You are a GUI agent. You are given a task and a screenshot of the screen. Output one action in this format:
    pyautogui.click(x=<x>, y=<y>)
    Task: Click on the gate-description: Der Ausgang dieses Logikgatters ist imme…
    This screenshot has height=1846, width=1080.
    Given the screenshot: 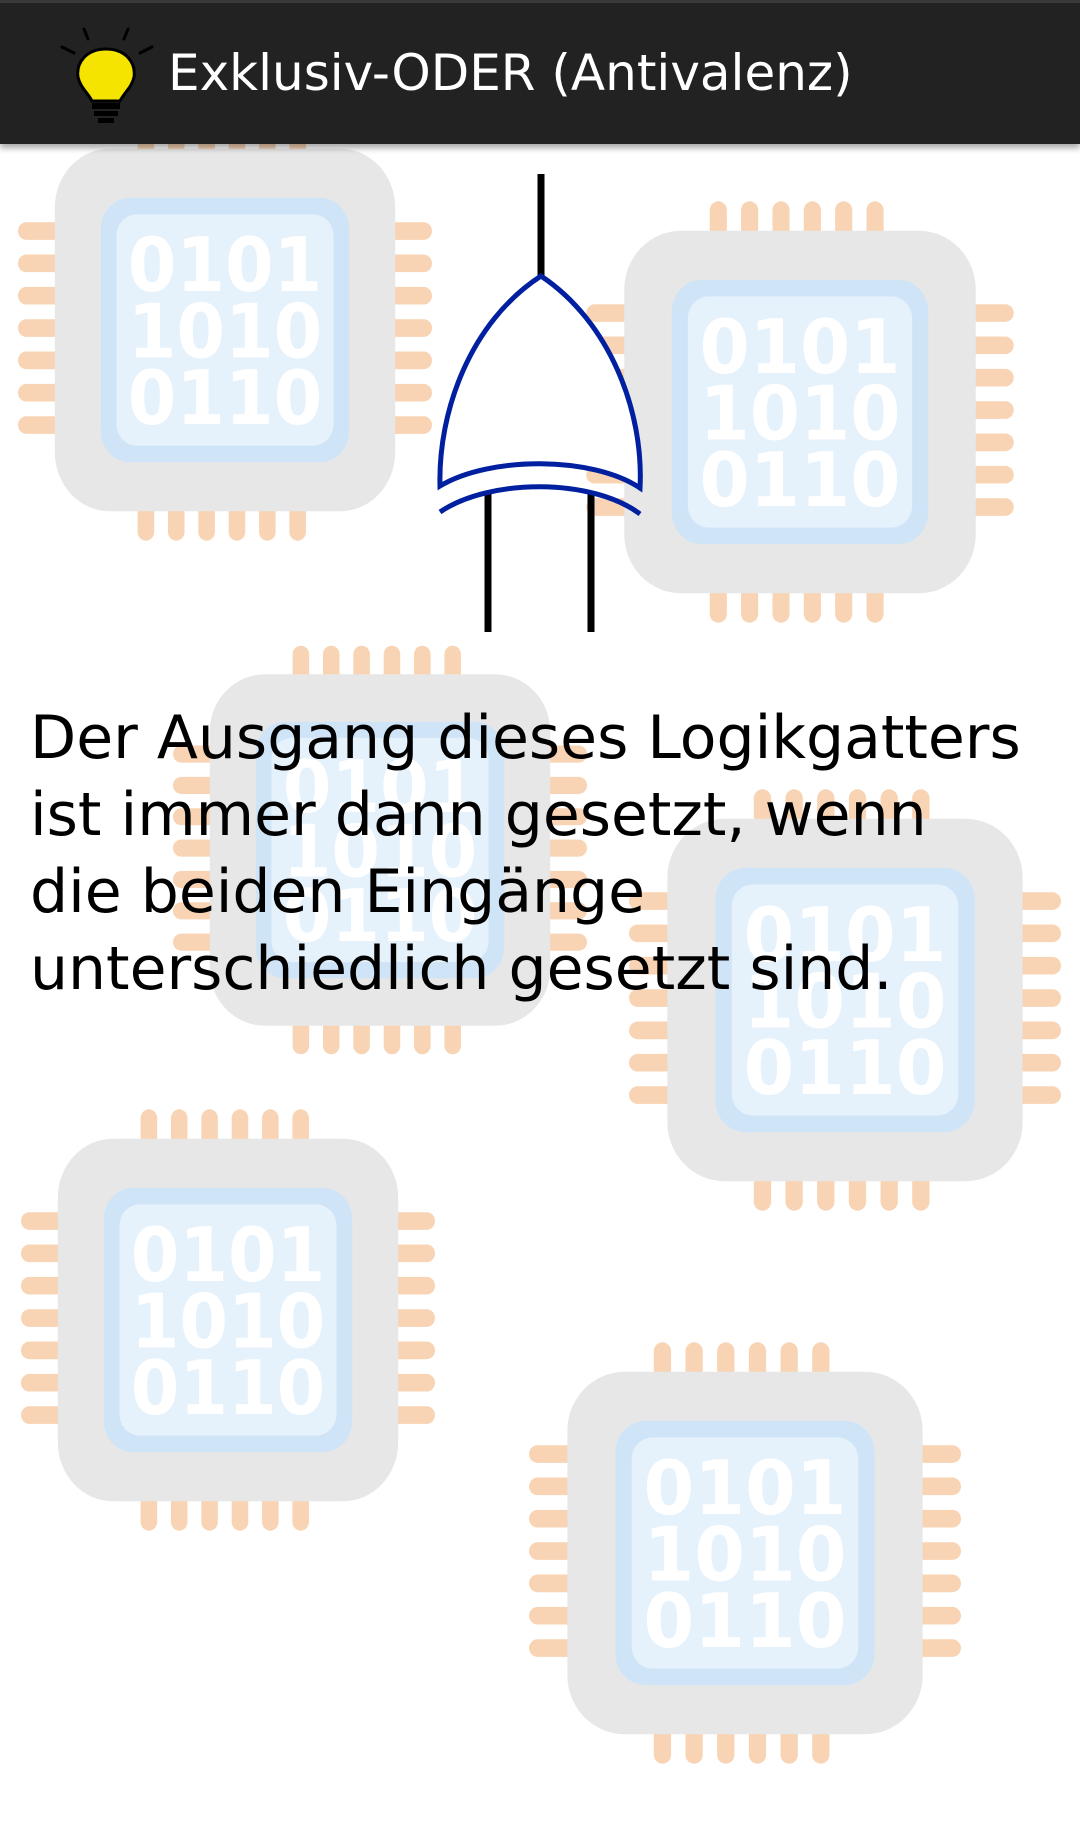 What is the action you would take?
    pyautogui.click(x=525, y=853)
    